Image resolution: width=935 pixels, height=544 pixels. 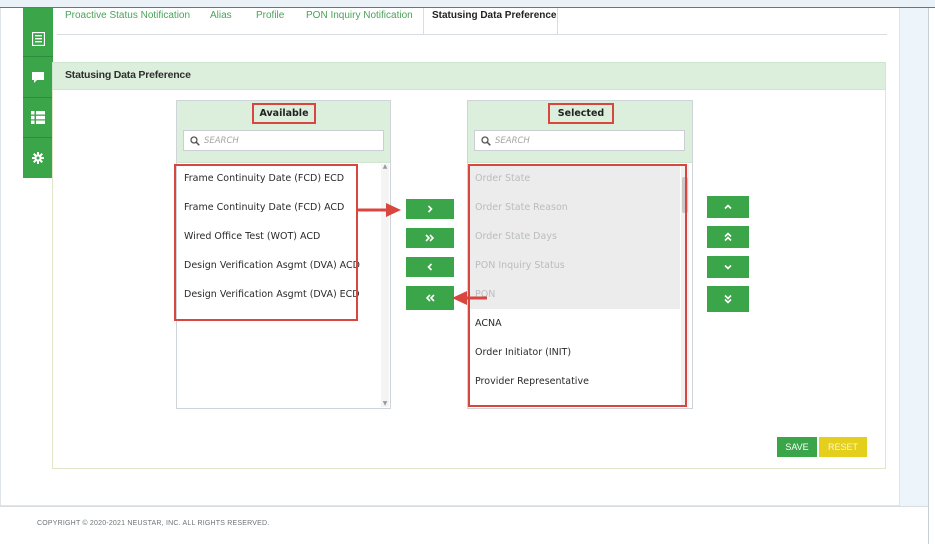 What do you see at coordinates (581, 113) in the screenshot?
I see `selected-header-label: Selected` at bounding box center [581, 113].